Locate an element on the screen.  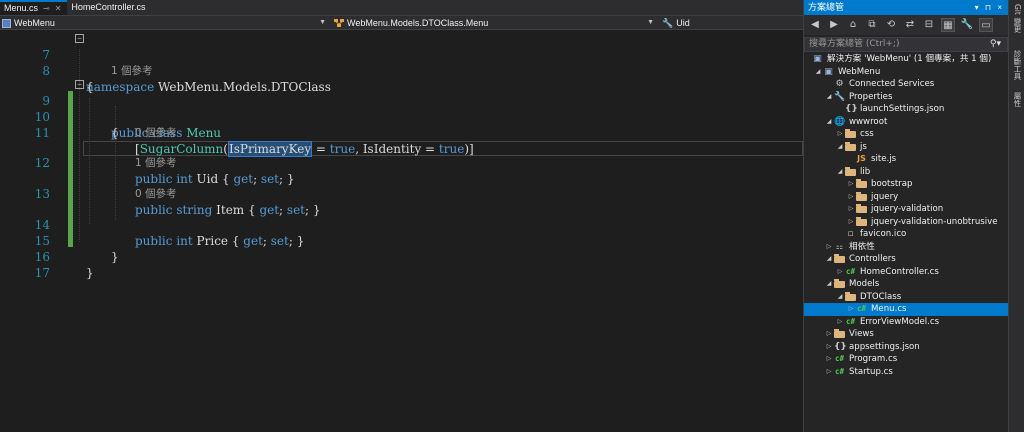
side-tab-properties: 屬性 is located at coordinates (1017, 99).